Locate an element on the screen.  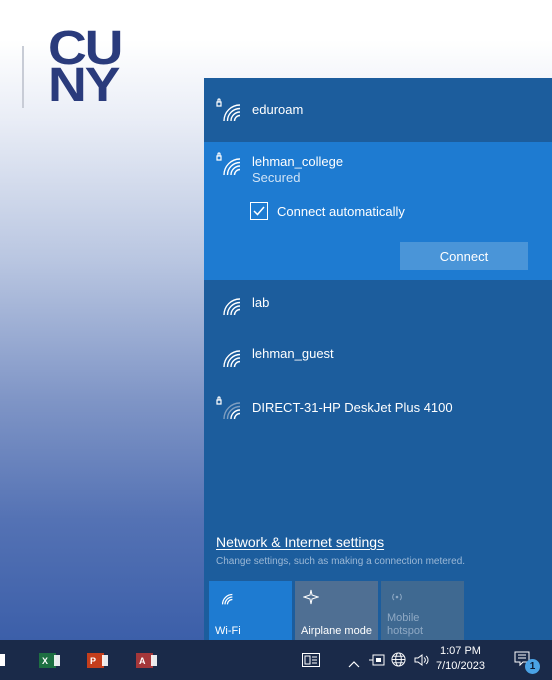
clock-date: 7/10/2023 is located at coordinates (460, 666).